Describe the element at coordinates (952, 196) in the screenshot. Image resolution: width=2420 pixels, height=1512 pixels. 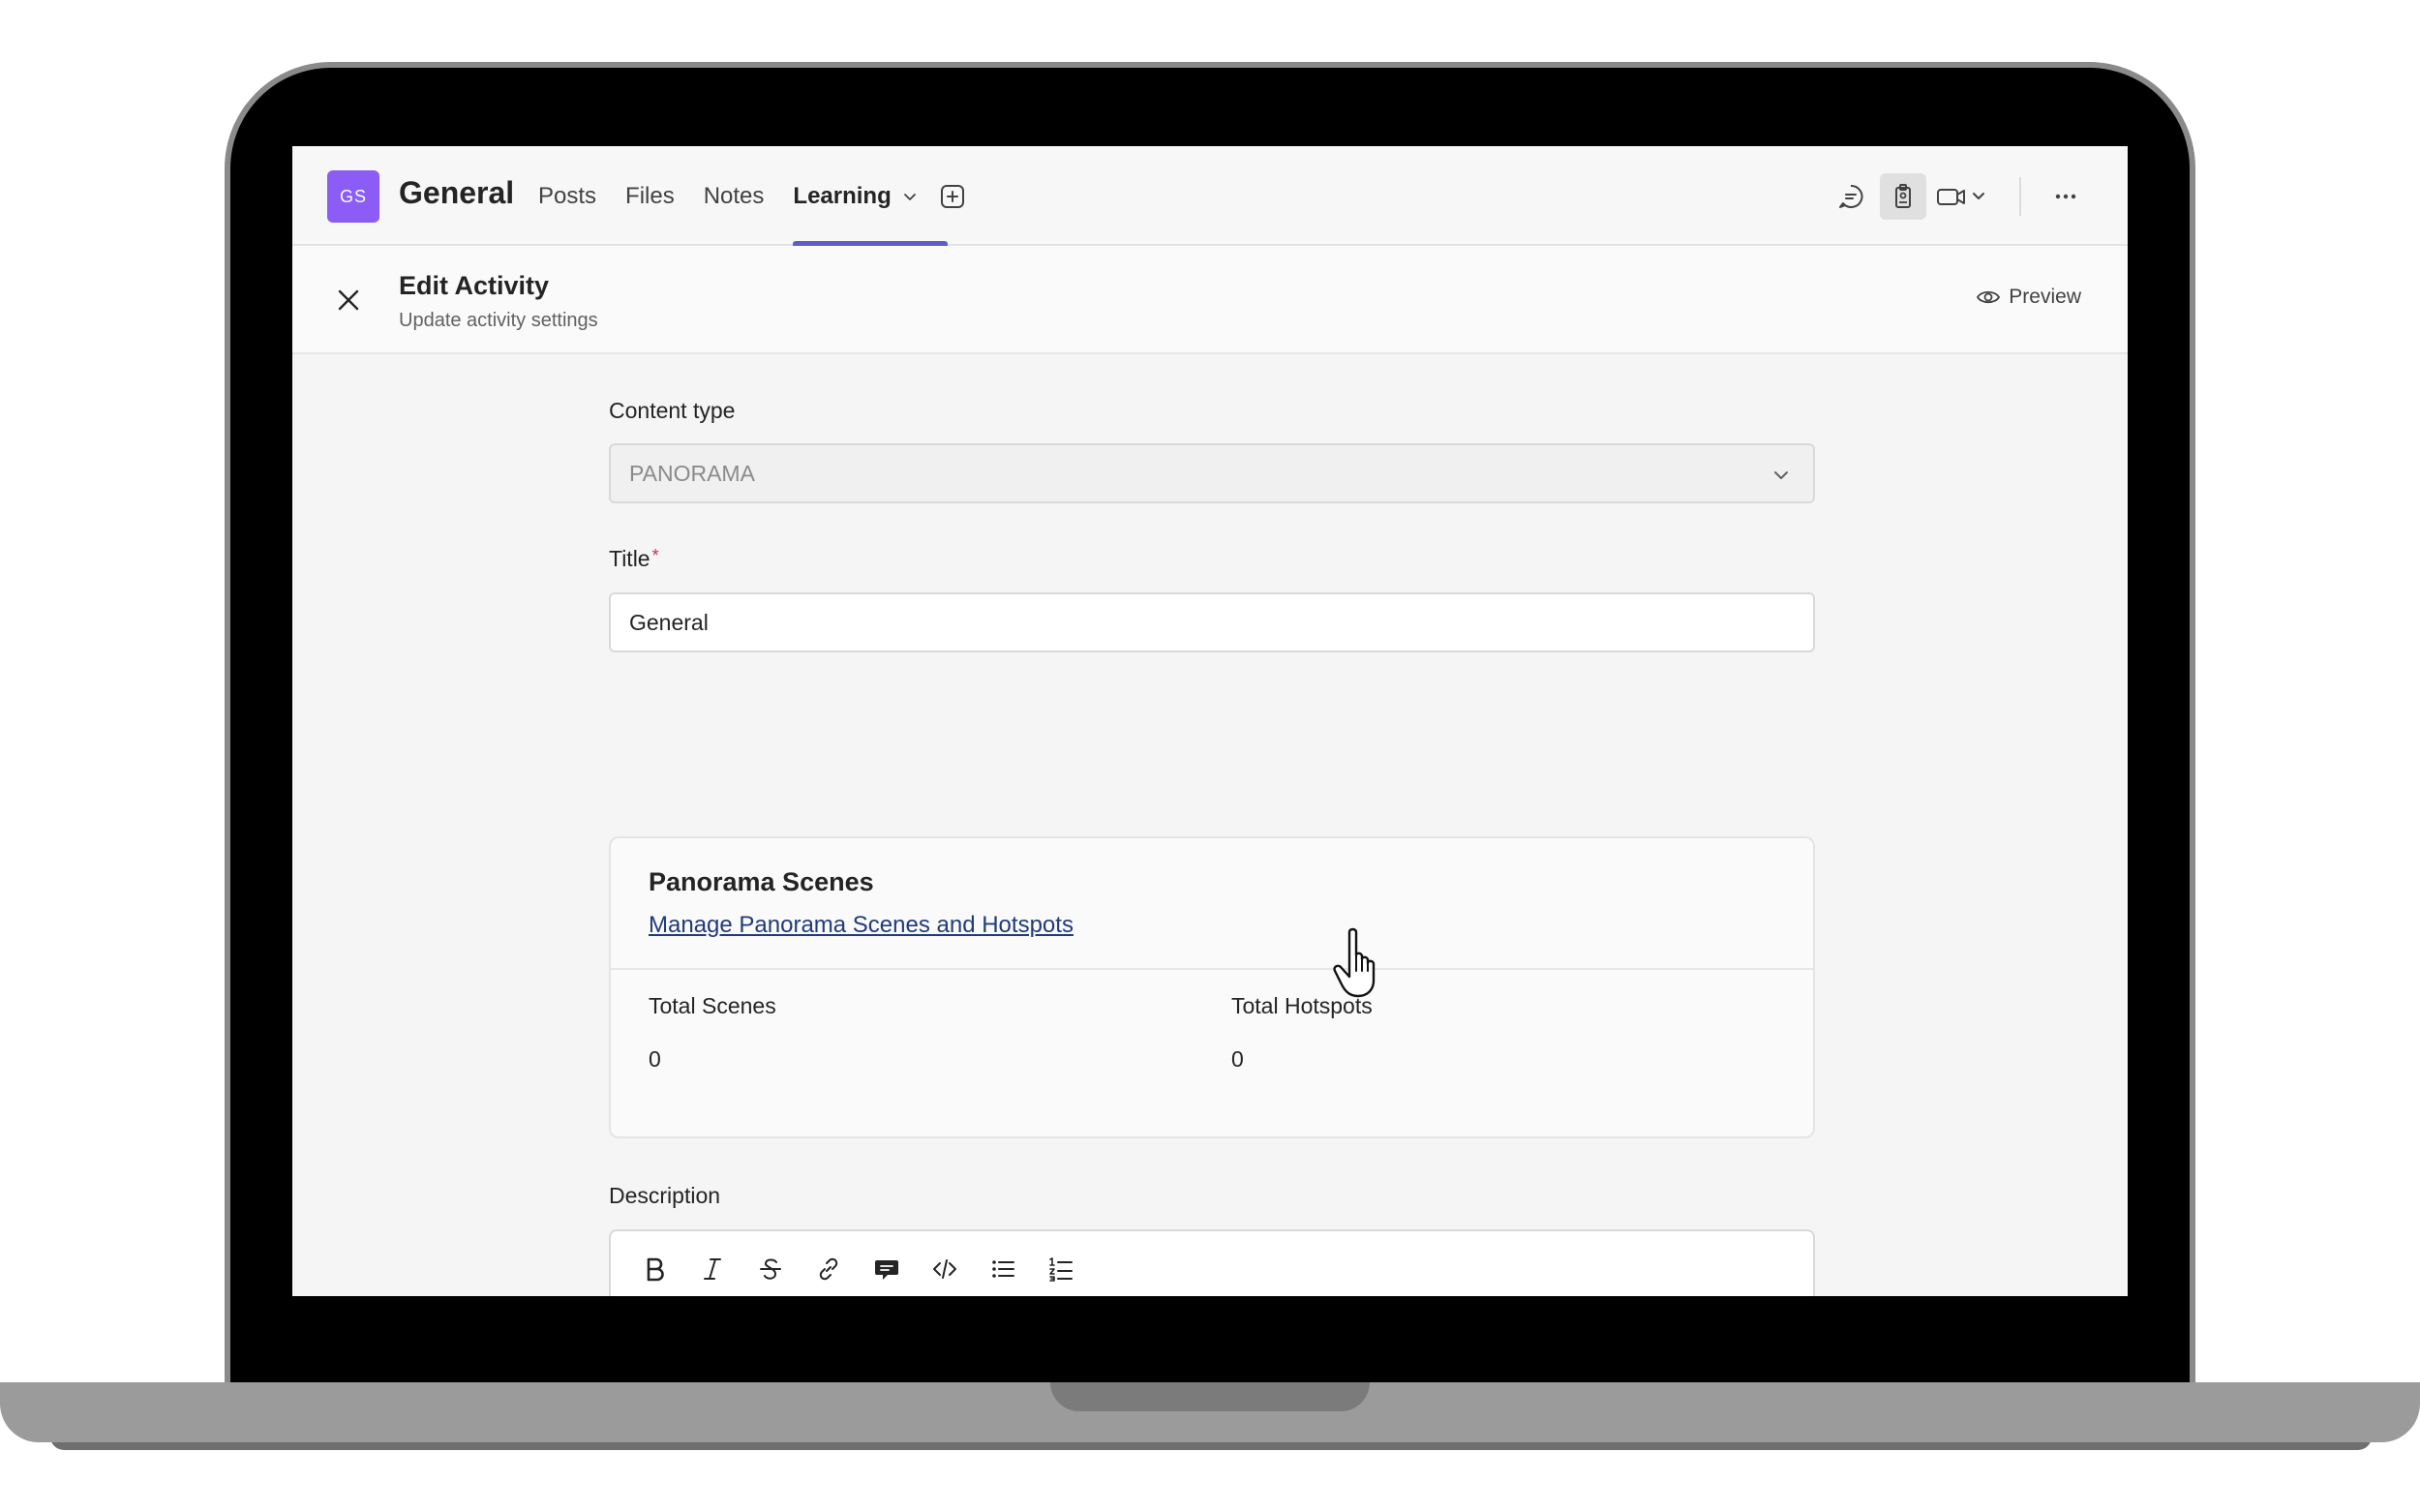
I see `add-tab-icon` at that location.